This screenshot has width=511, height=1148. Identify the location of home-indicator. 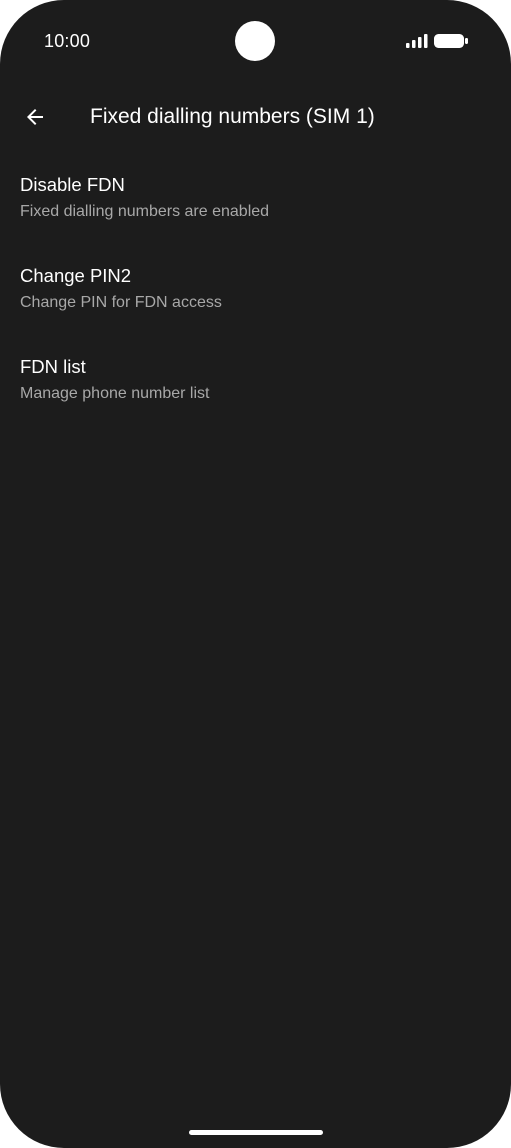
(256, 1132).